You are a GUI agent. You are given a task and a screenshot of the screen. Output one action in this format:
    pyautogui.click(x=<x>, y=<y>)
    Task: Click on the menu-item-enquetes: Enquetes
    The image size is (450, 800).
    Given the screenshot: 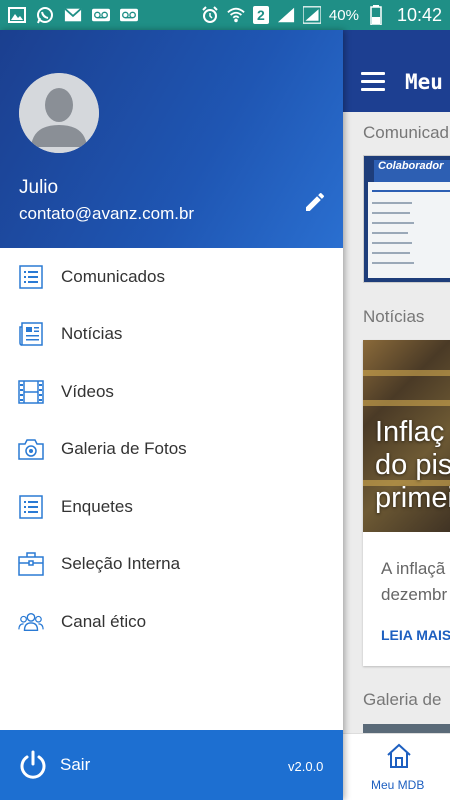 What is the action you would take?
    pyautogui.click(x=171, y=507)
    